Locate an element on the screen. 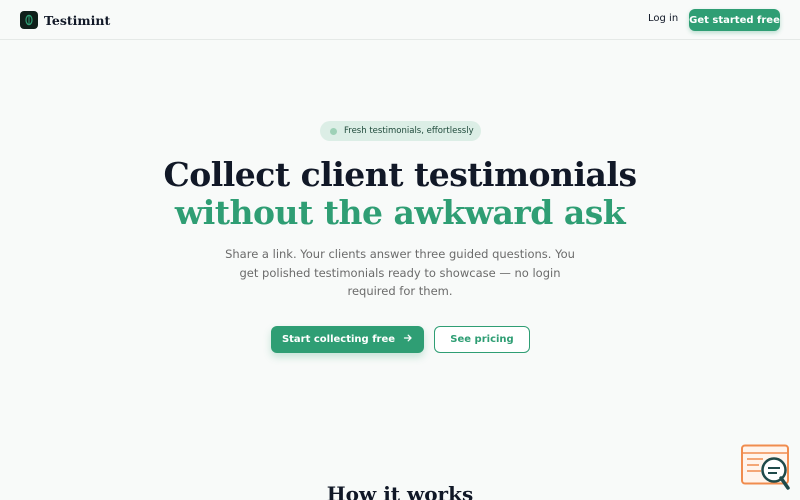  badge-dot-icon is located at coordinates (333, 131).